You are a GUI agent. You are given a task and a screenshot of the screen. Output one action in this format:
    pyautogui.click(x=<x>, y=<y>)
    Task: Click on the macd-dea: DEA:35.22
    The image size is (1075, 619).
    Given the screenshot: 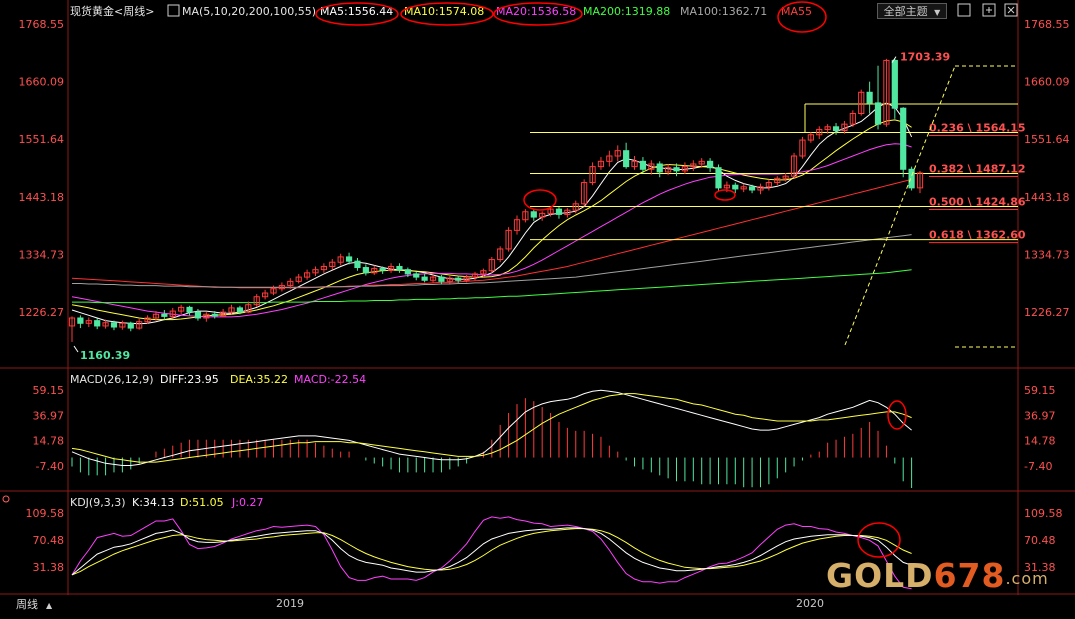 What is the action you would take?
    pyautogui.click(x=259, y=379)
    